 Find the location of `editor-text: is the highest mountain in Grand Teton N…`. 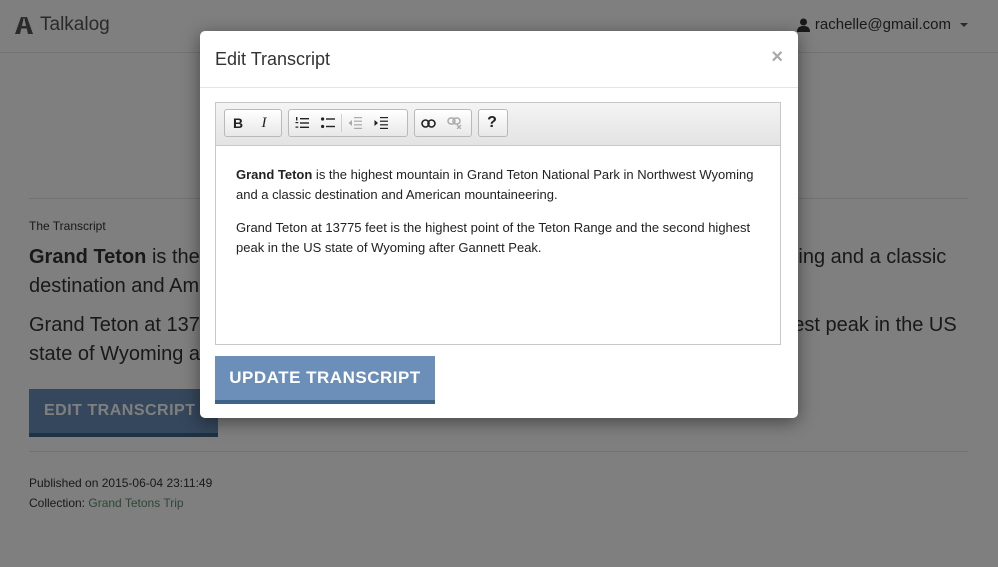

editor-text: is the highest mountain in Grand Teton N… is located at coordinates (495, 184).